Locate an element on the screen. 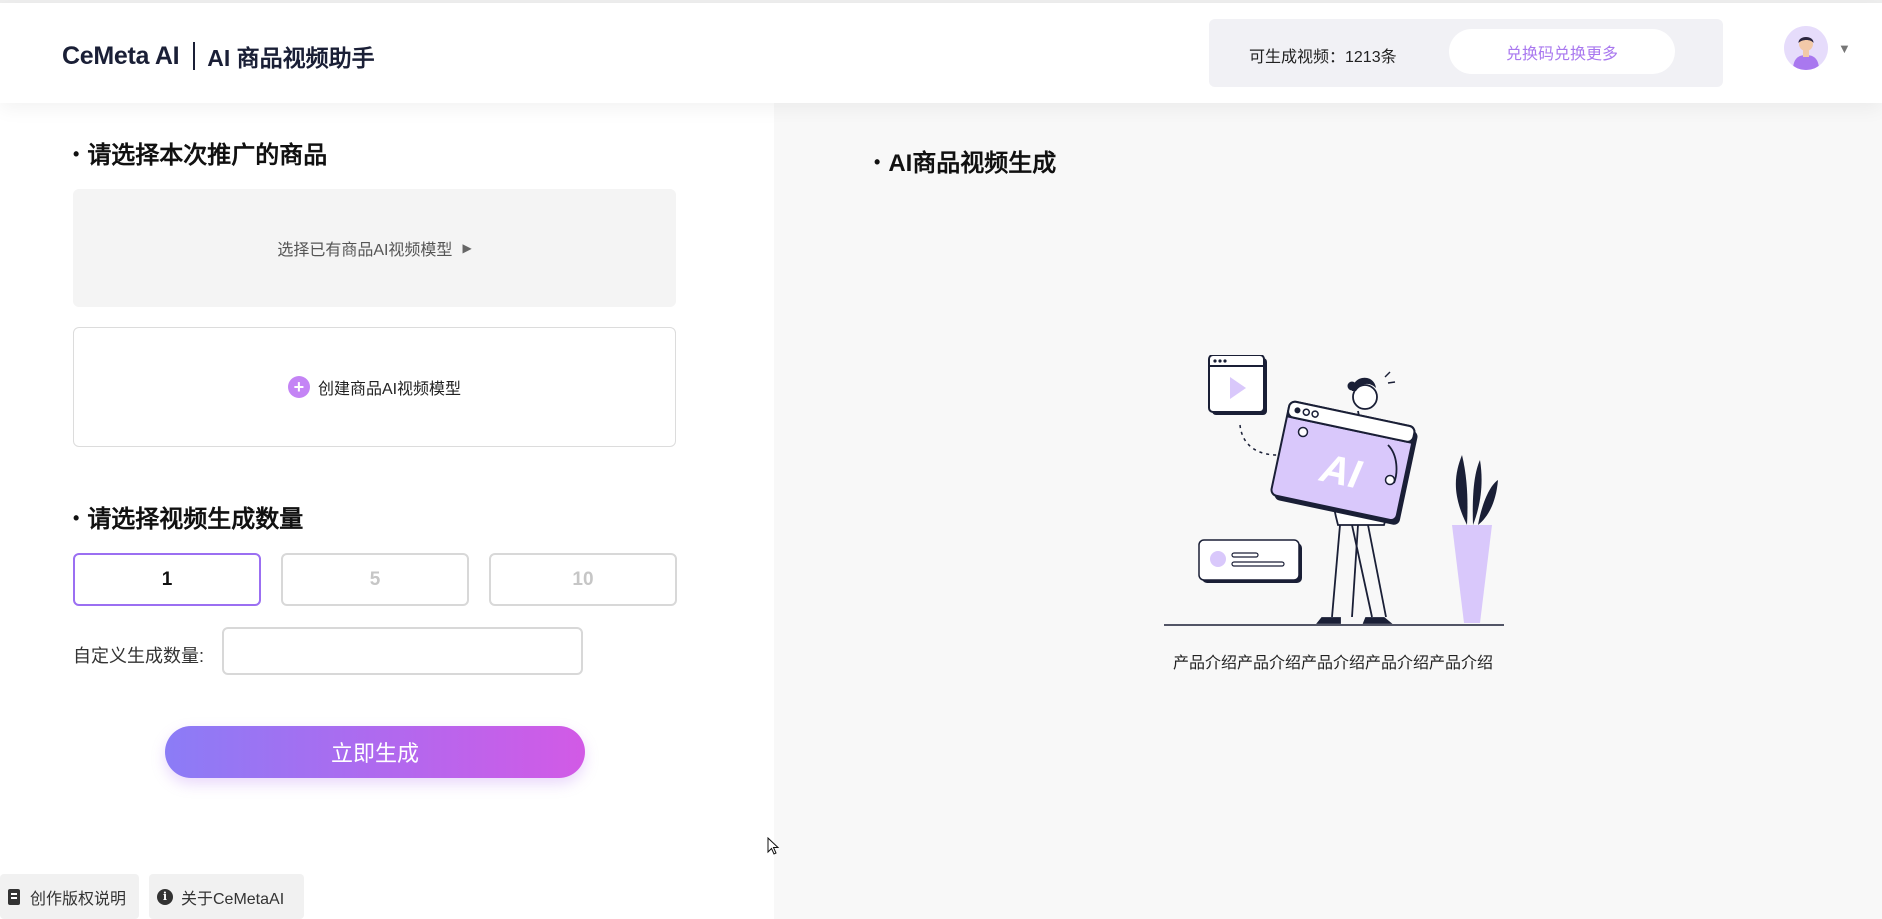  section-title-product: • 请选择本次推广的商品 is located at coordinates (200, 155).